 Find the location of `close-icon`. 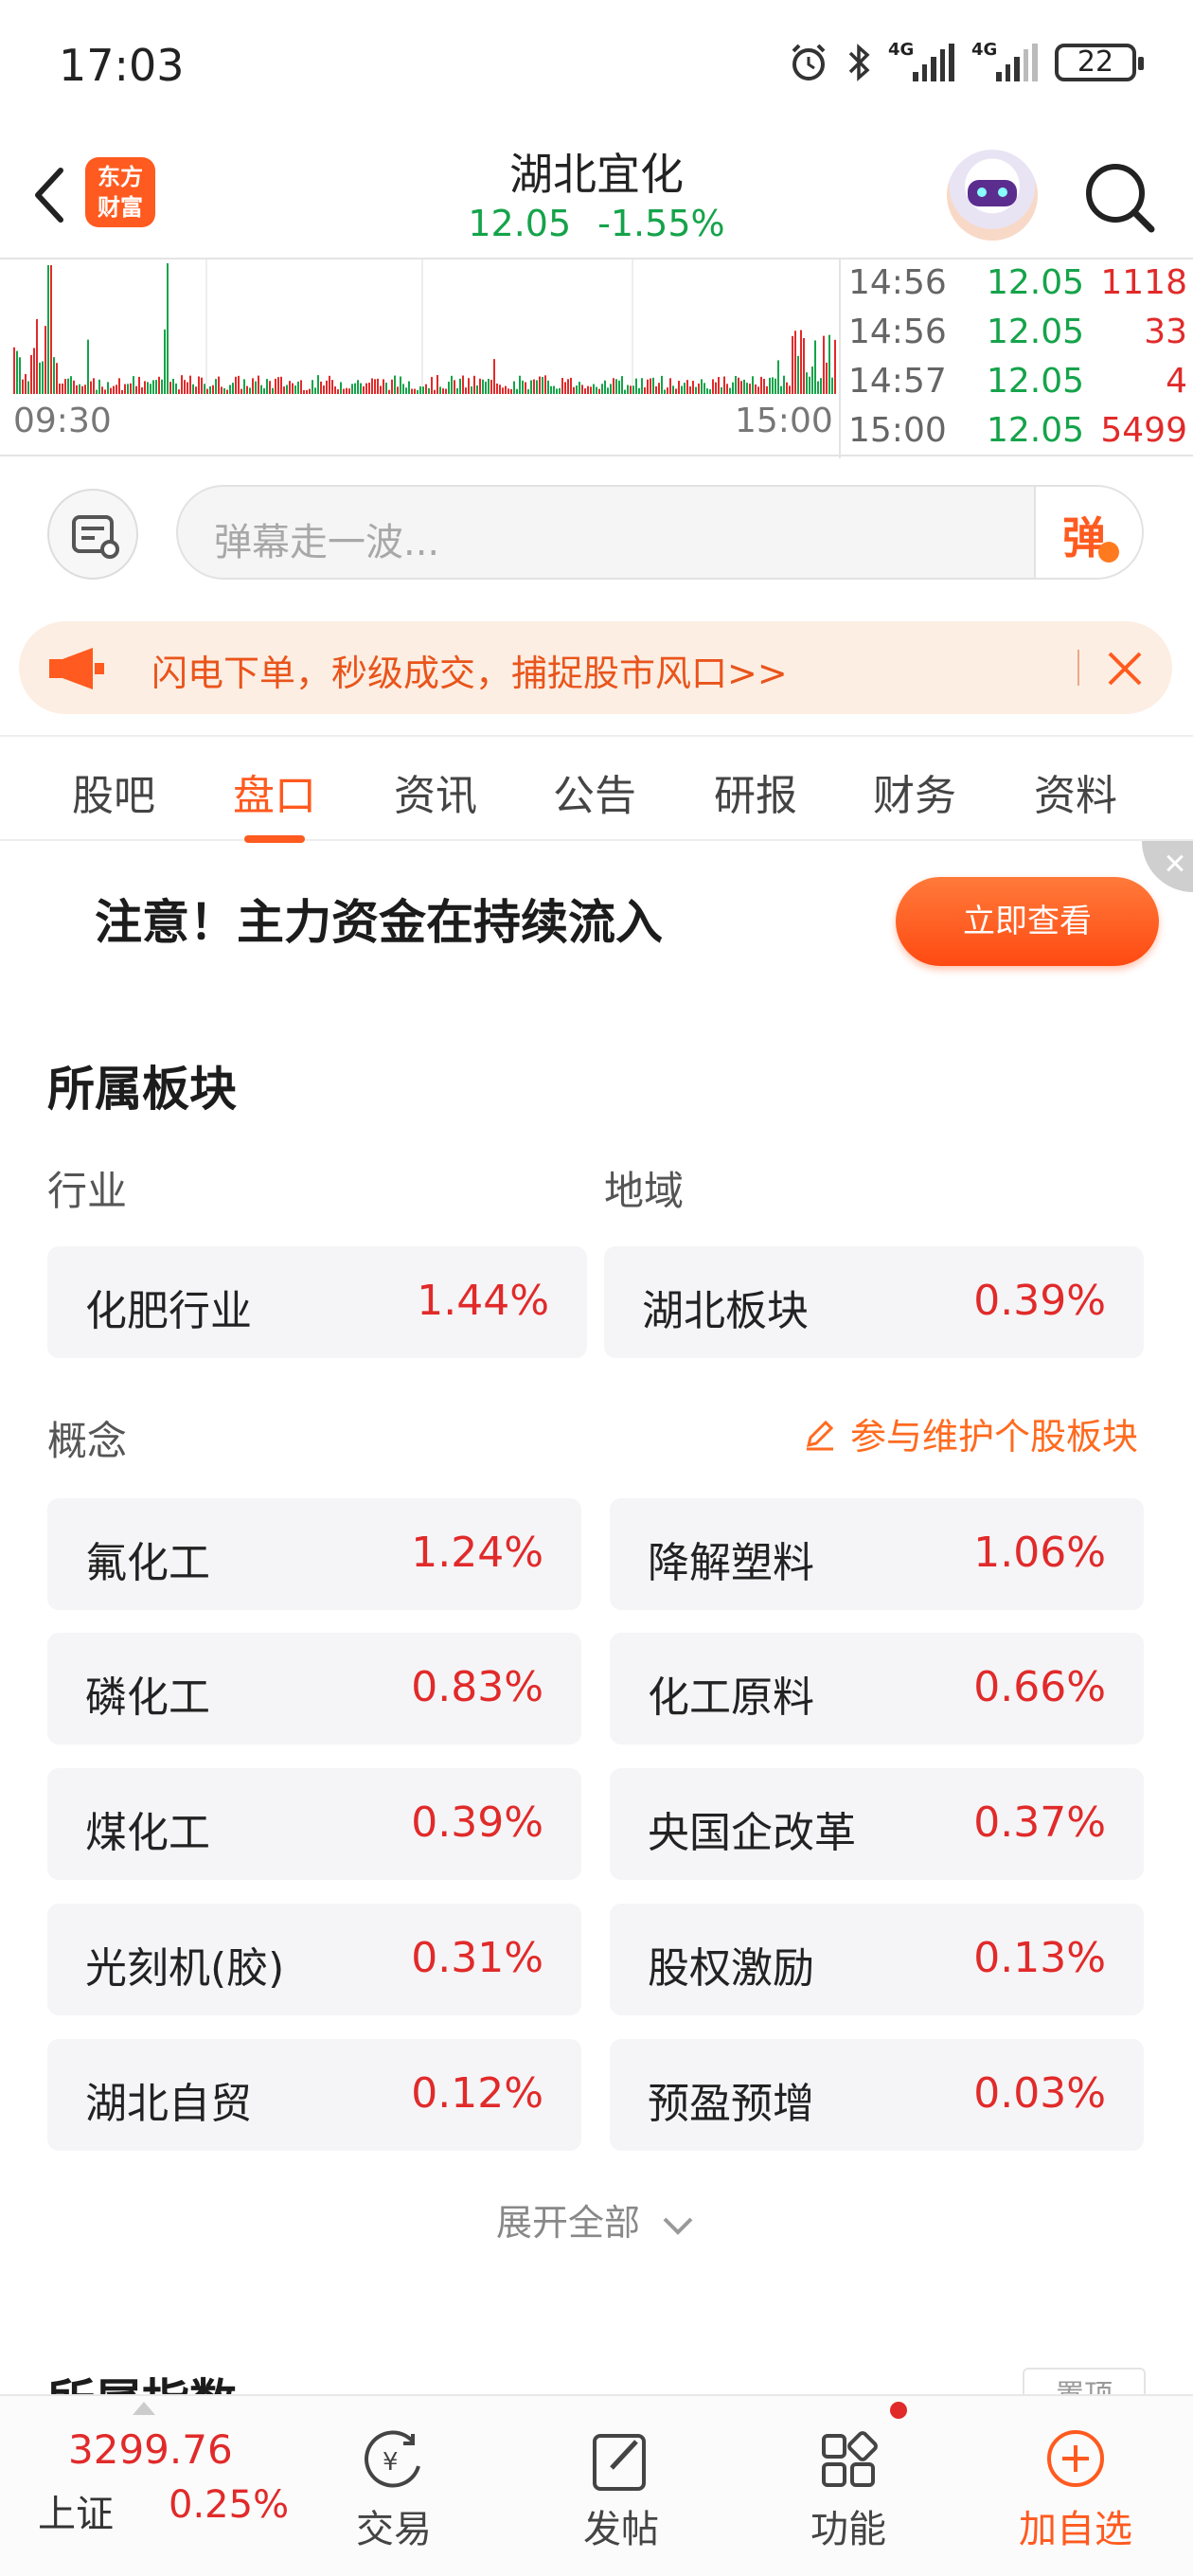

close-icon is located at coordinates (1124, 668).